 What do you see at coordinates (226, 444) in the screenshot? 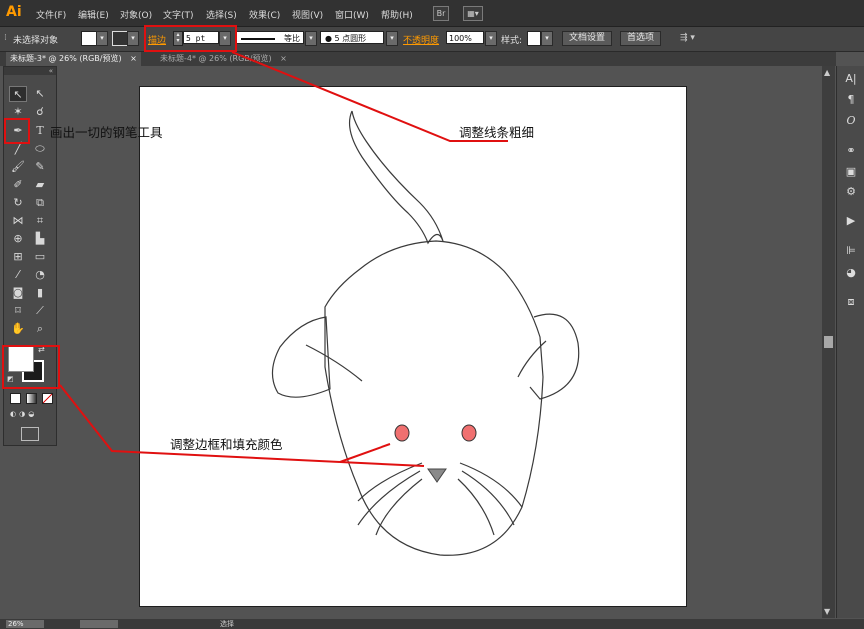
I see `colors-annotation: 调整边框和填充颜色` at bounding box center [226, 444].